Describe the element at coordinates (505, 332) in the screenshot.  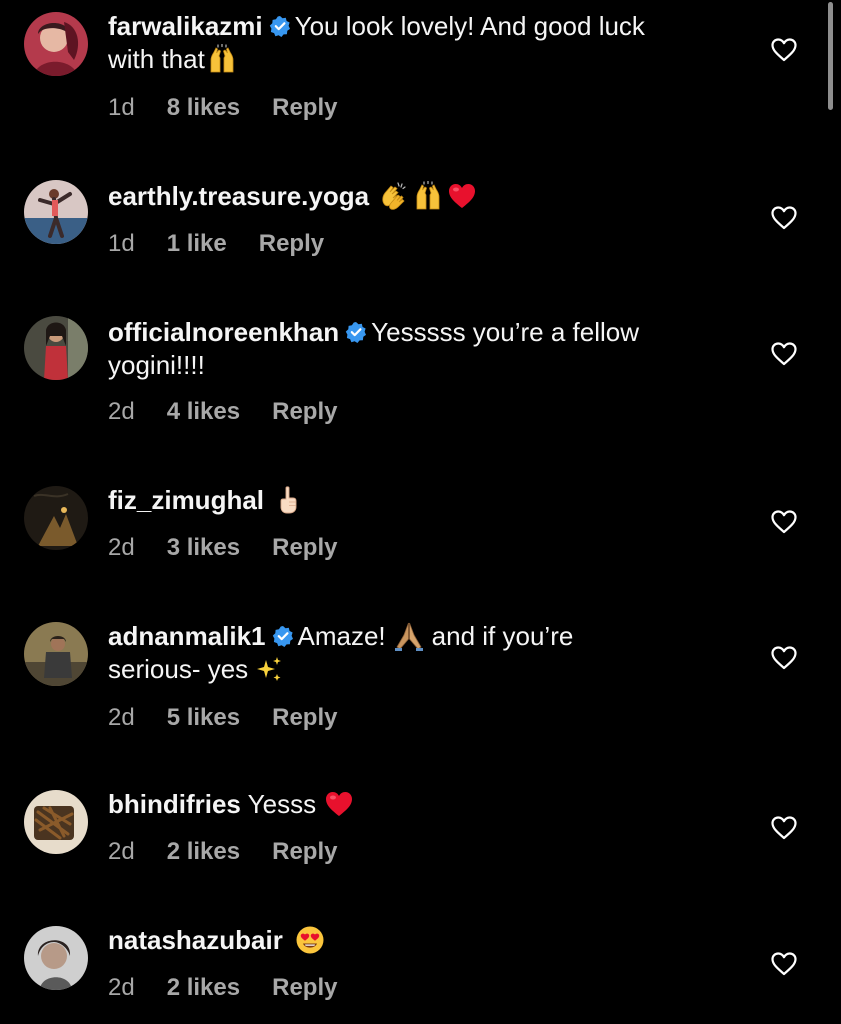
I see `comment-text: Yesssss you’re a fellow` at that location.